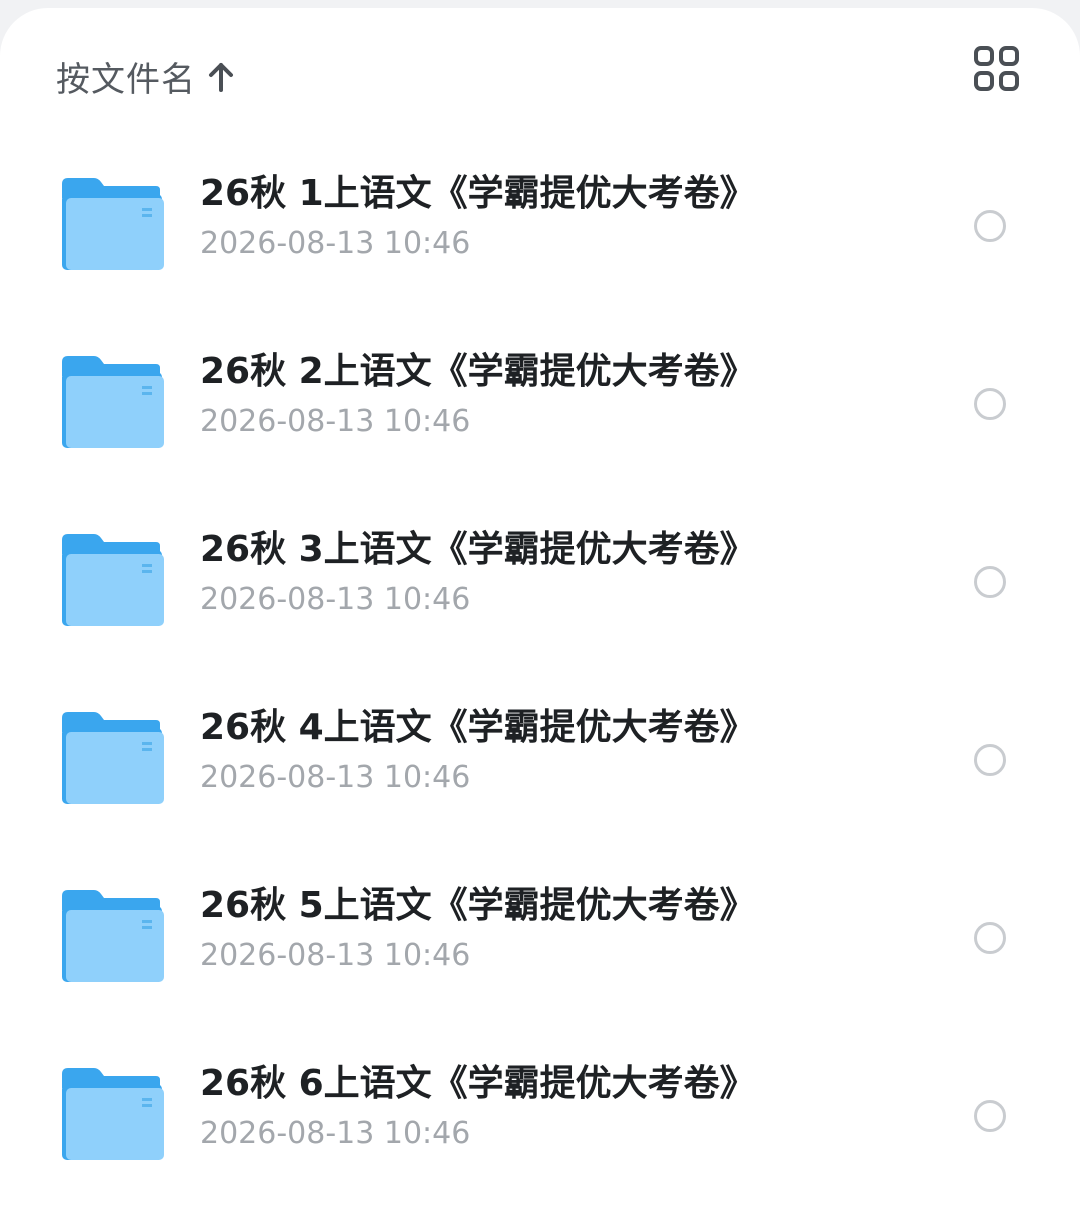 Image resolution: width=1080 pixels, height=1218 pixels. I want to click on file-name: 26秋 4上语文《学霸提优大考卷》, so click(478, 727).